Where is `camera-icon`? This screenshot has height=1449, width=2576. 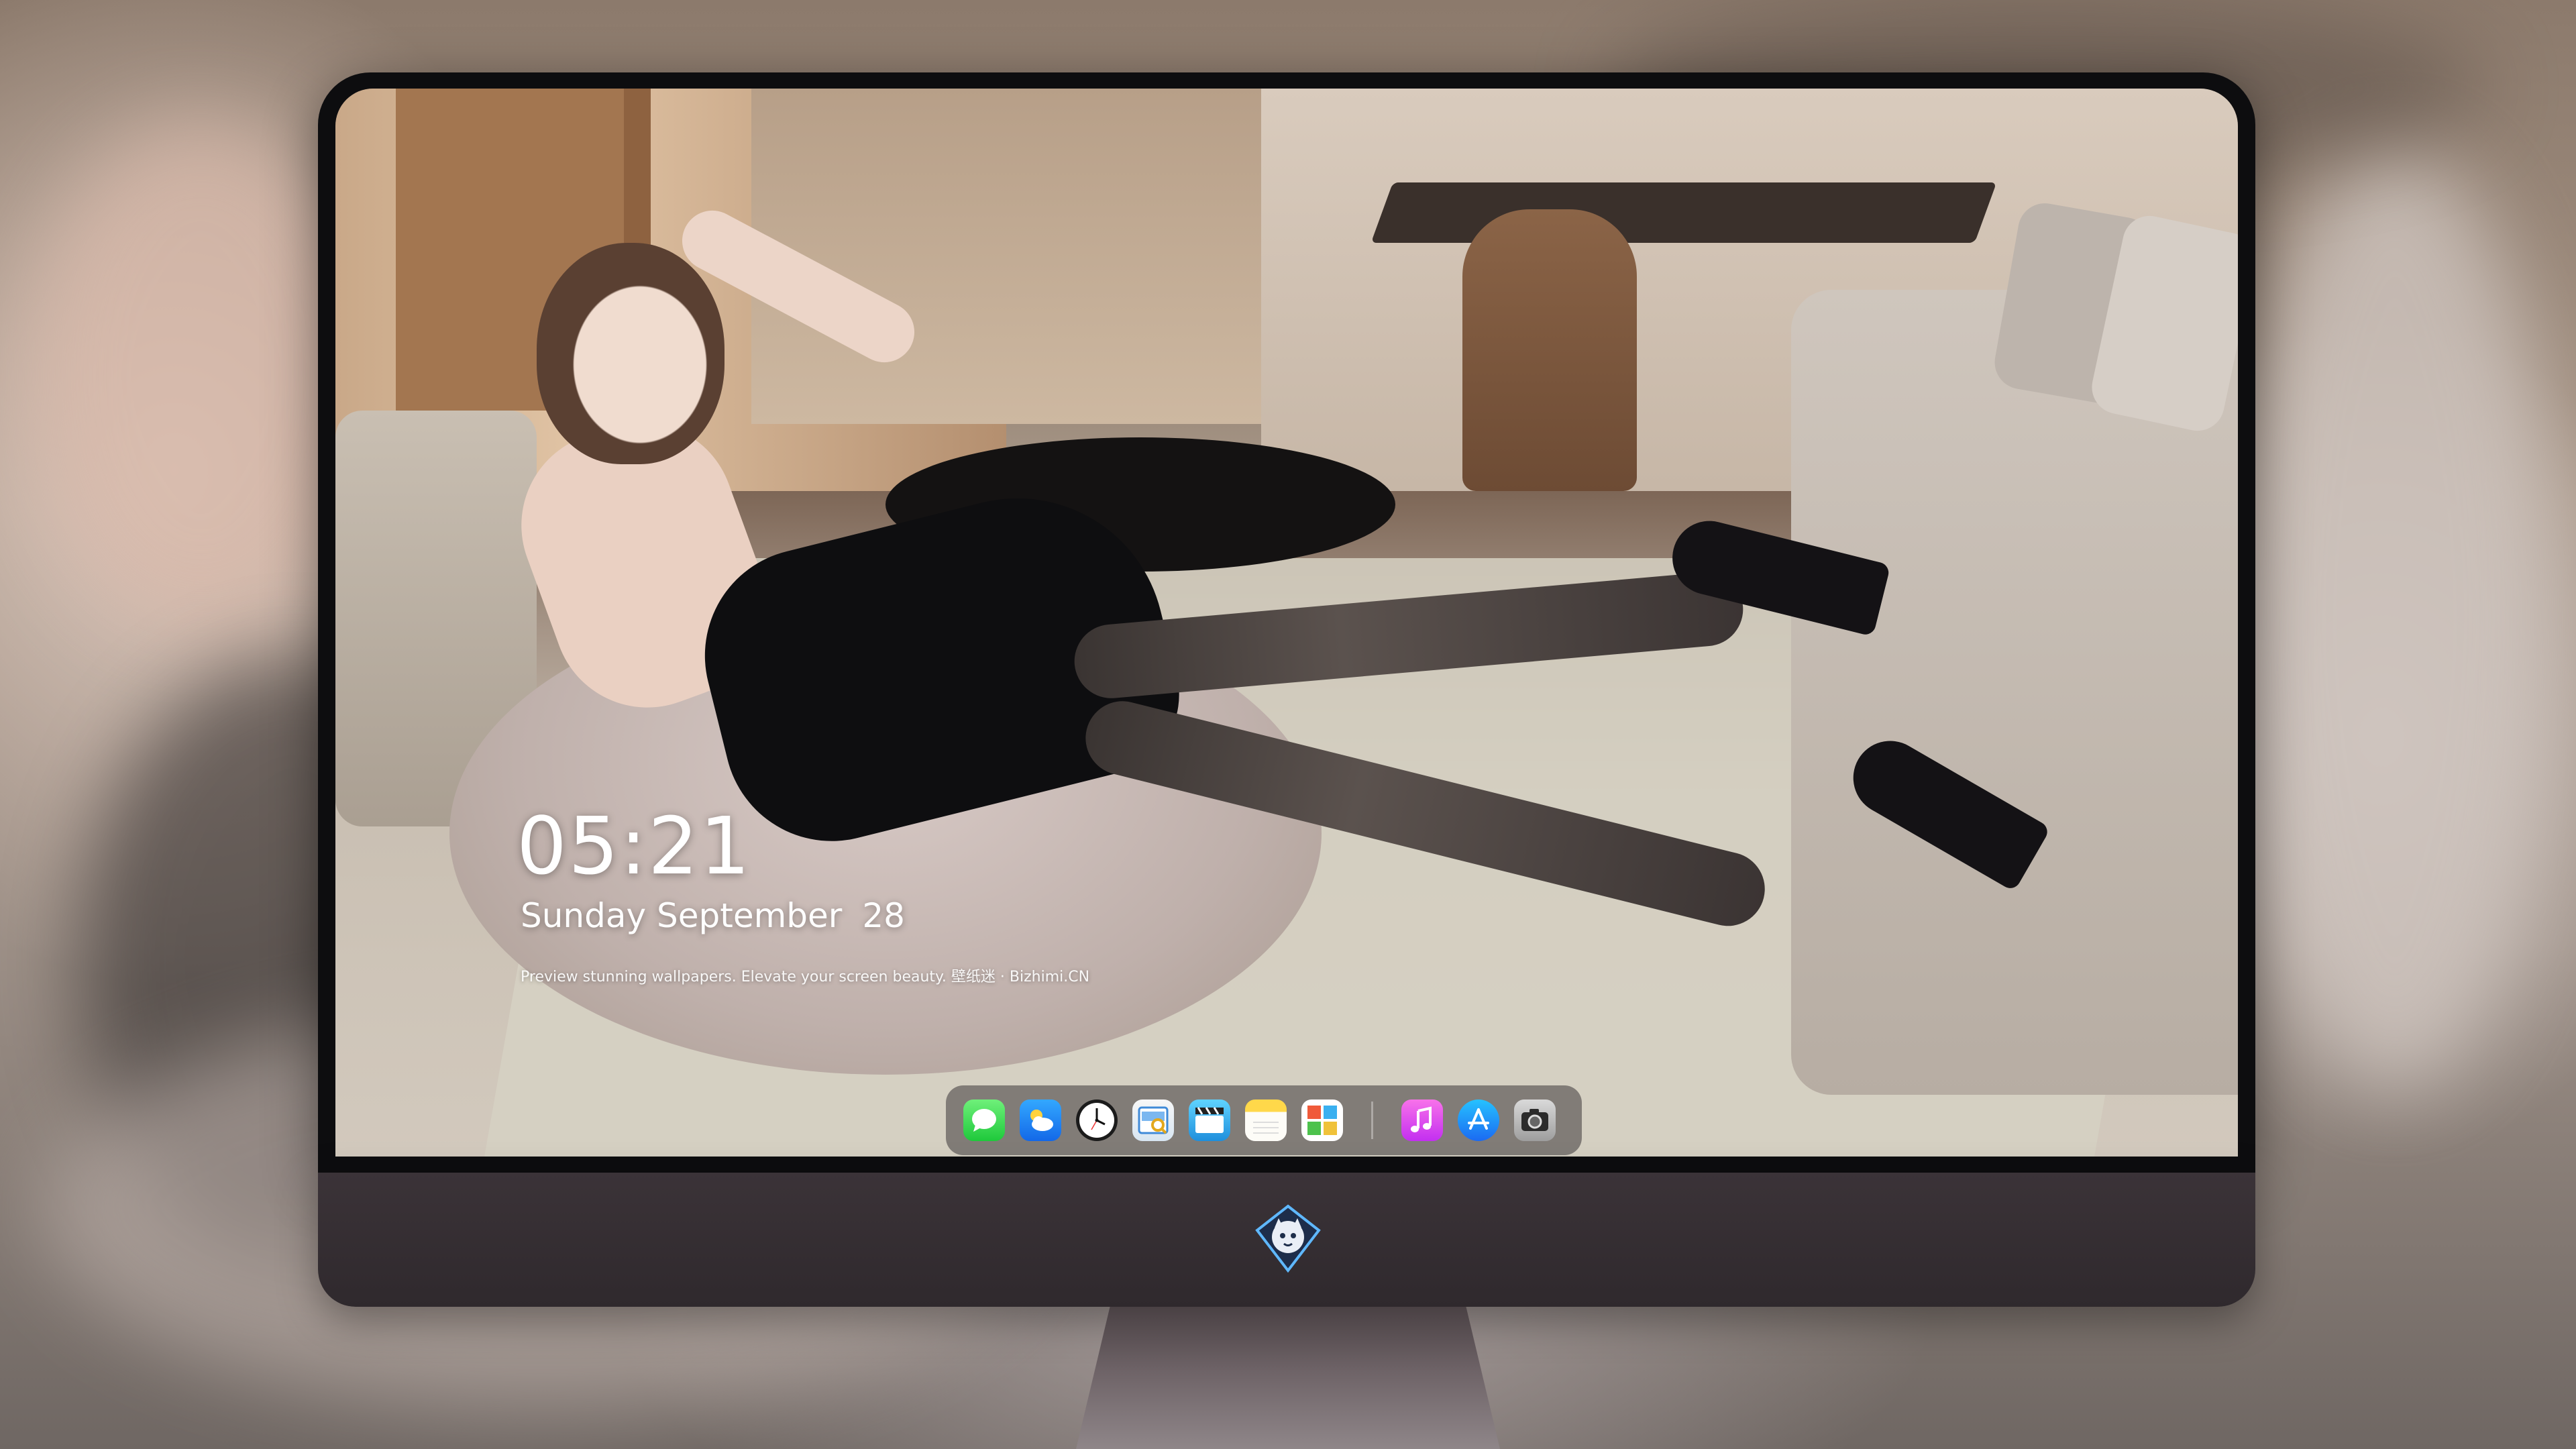
camera-icon is located at coordinates (1535, 1120).